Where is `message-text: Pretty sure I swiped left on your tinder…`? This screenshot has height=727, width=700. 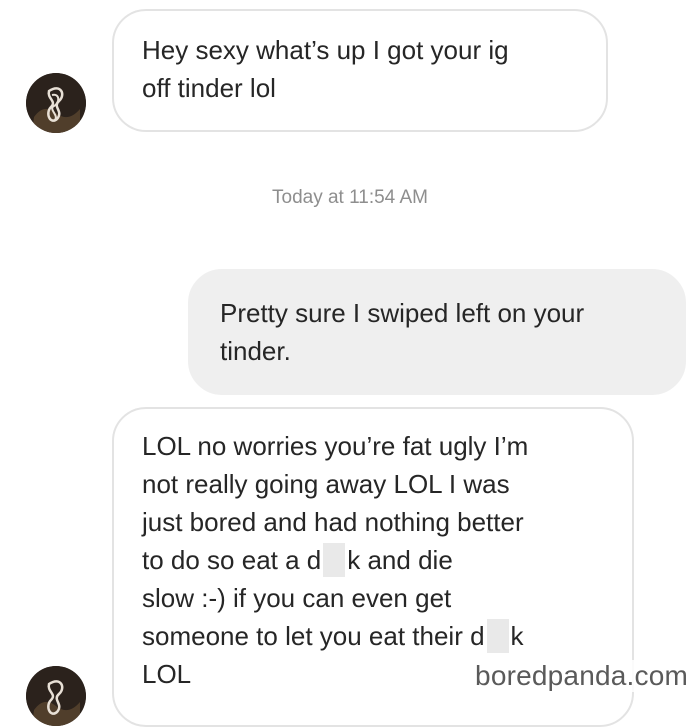 message-text: Pretty sure I swiped left on your tinder… is located at coordinates (402, 332).